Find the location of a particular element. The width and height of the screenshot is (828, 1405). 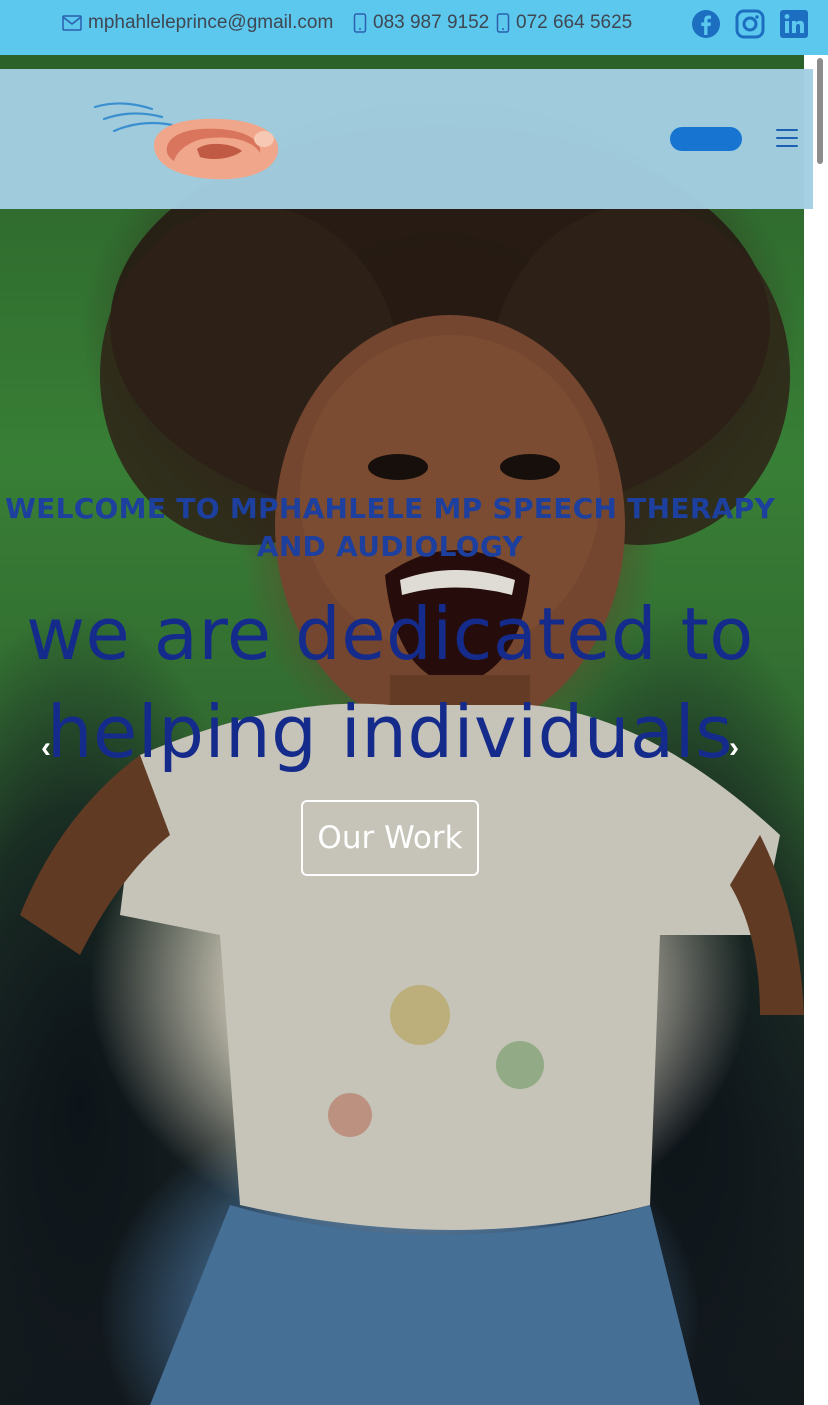

carousel-next-button: › is located at coordinates (734, 748).